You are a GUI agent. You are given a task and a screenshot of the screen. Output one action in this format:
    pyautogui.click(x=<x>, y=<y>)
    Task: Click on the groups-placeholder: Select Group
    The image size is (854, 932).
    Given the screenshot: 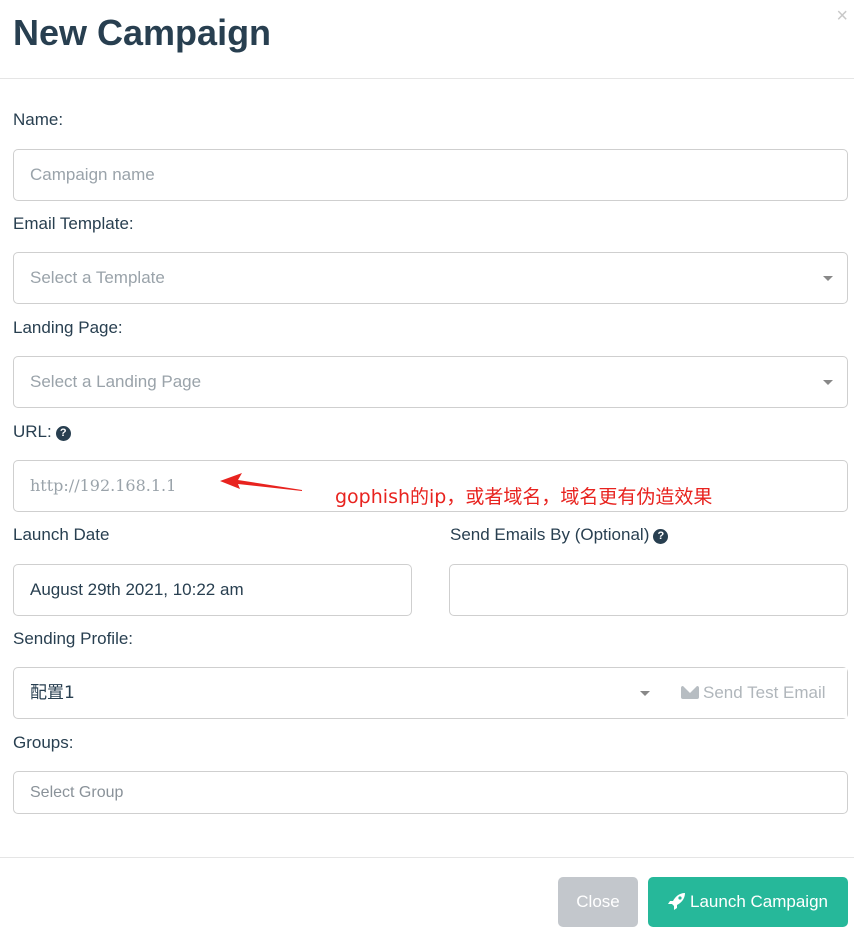 What is the action you would take?
    pyautogui.click(x=77, y=792)
    